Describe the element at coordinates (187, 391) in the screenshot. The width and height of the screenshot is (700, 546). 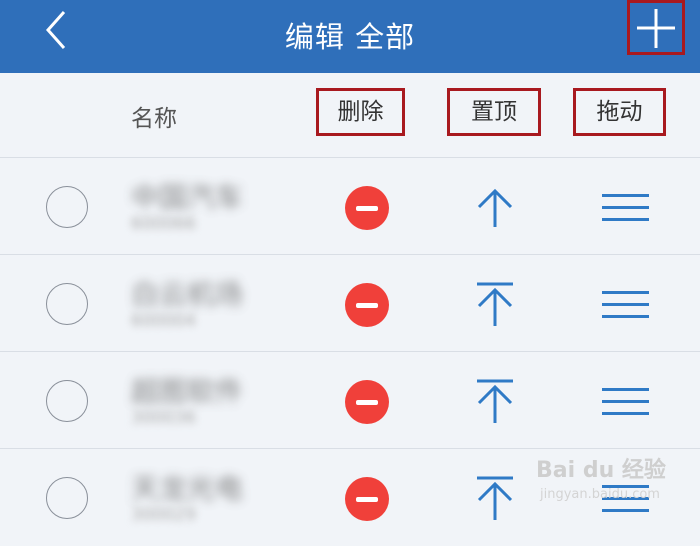
I see `item-name: 超图软件` at that location.